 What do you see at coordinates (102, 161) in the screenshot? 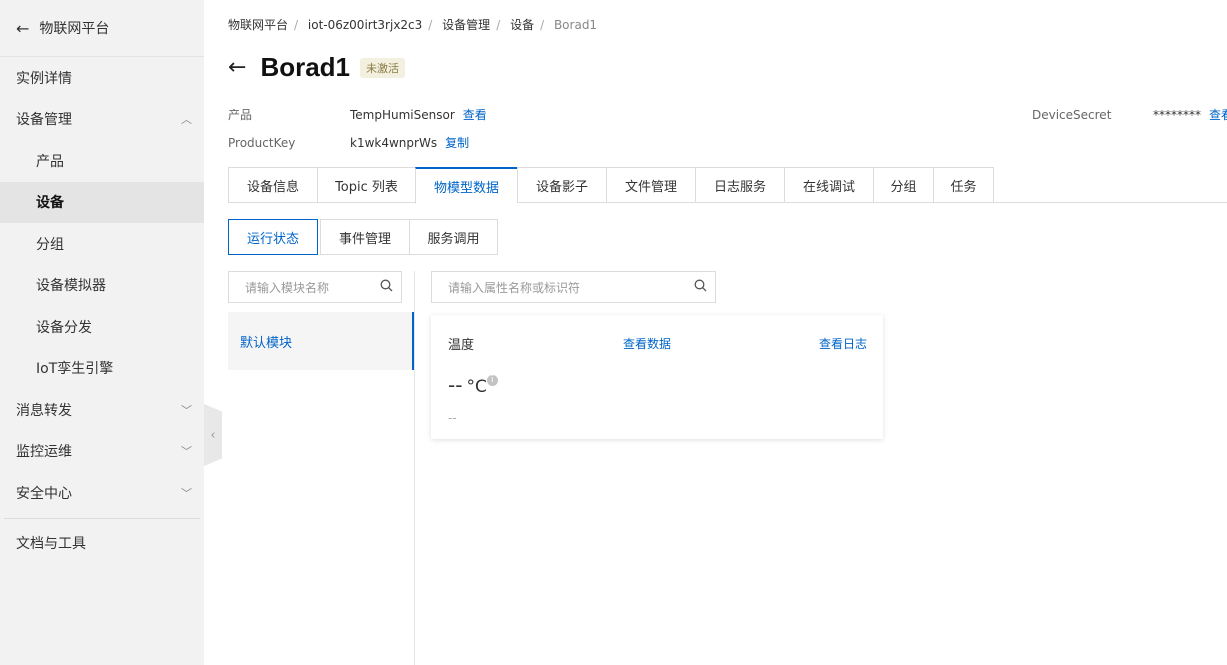
I see `sidebar-item-product: 产品` at bounding box center [102, 161].